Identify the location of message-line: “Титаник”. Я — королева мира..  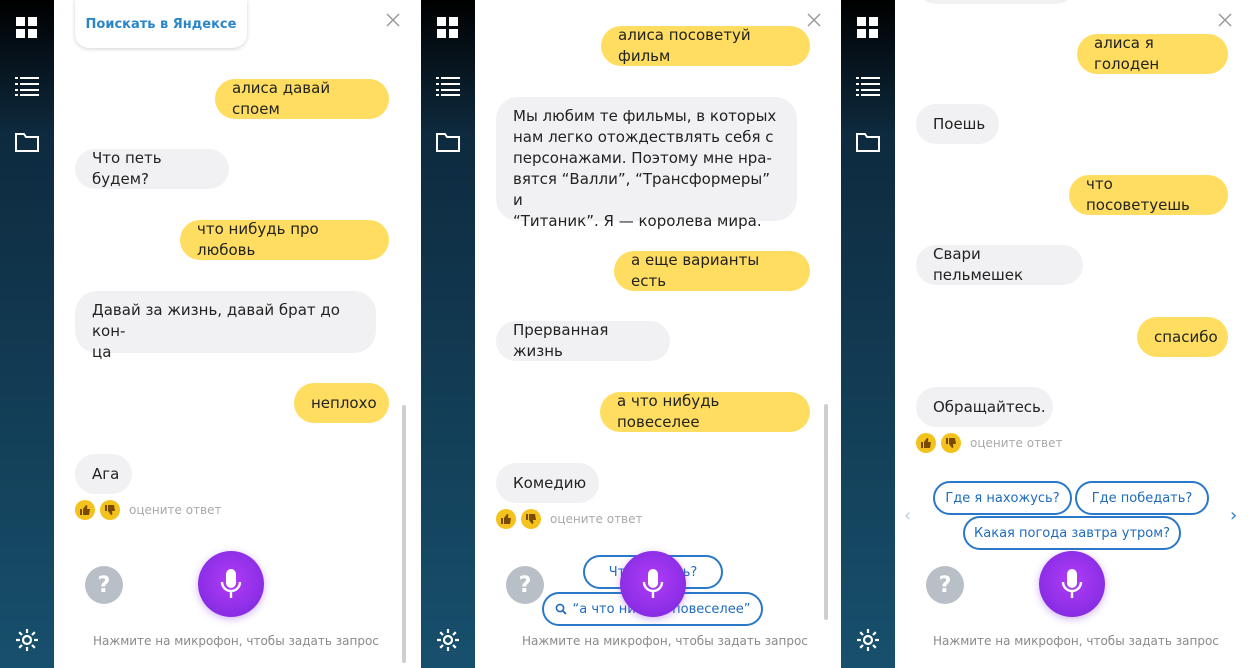
(637, 221).